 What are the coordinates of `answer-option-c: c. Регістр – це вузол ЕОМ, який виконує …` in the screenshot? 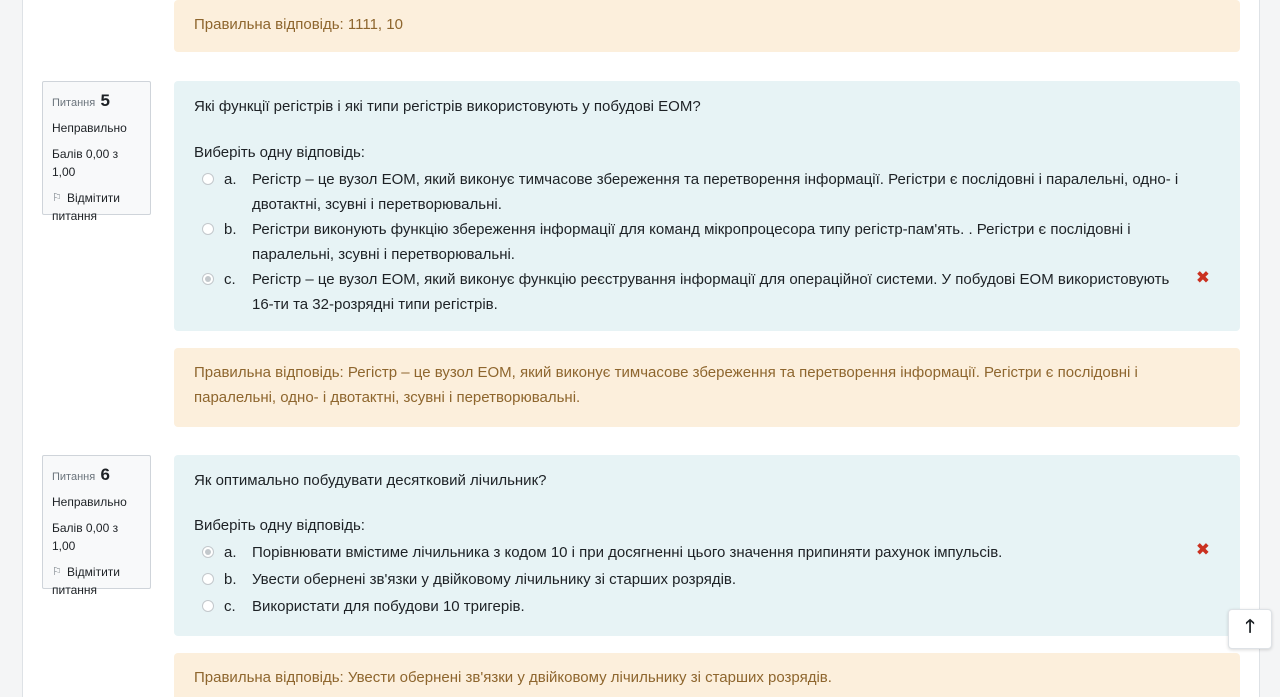 It's located at (701, 292).